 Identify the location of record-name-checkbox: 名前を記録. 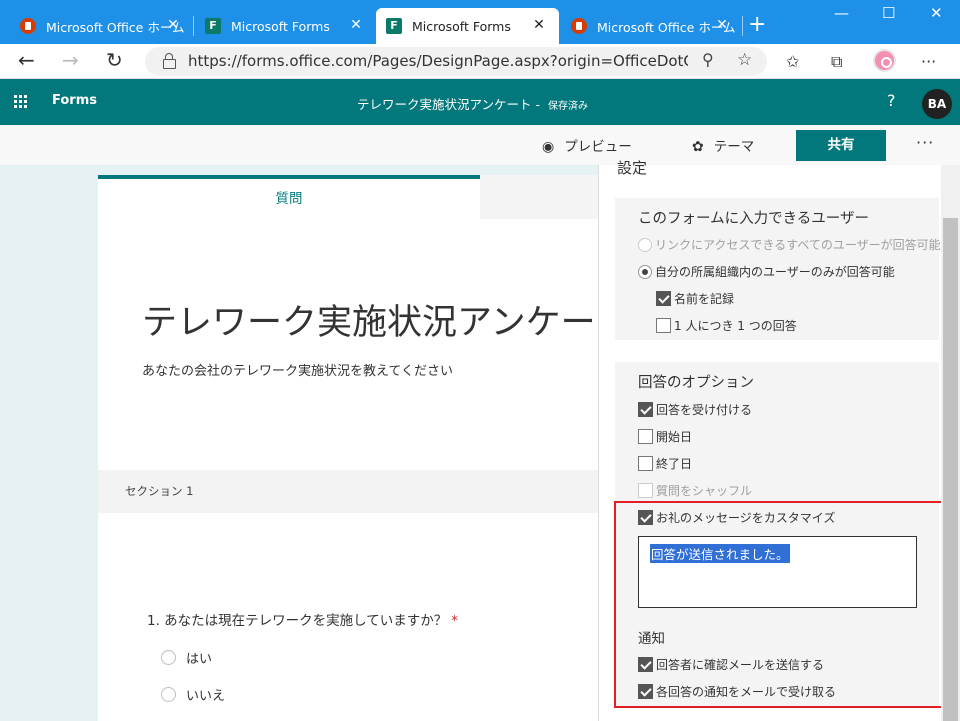
(695, 298).